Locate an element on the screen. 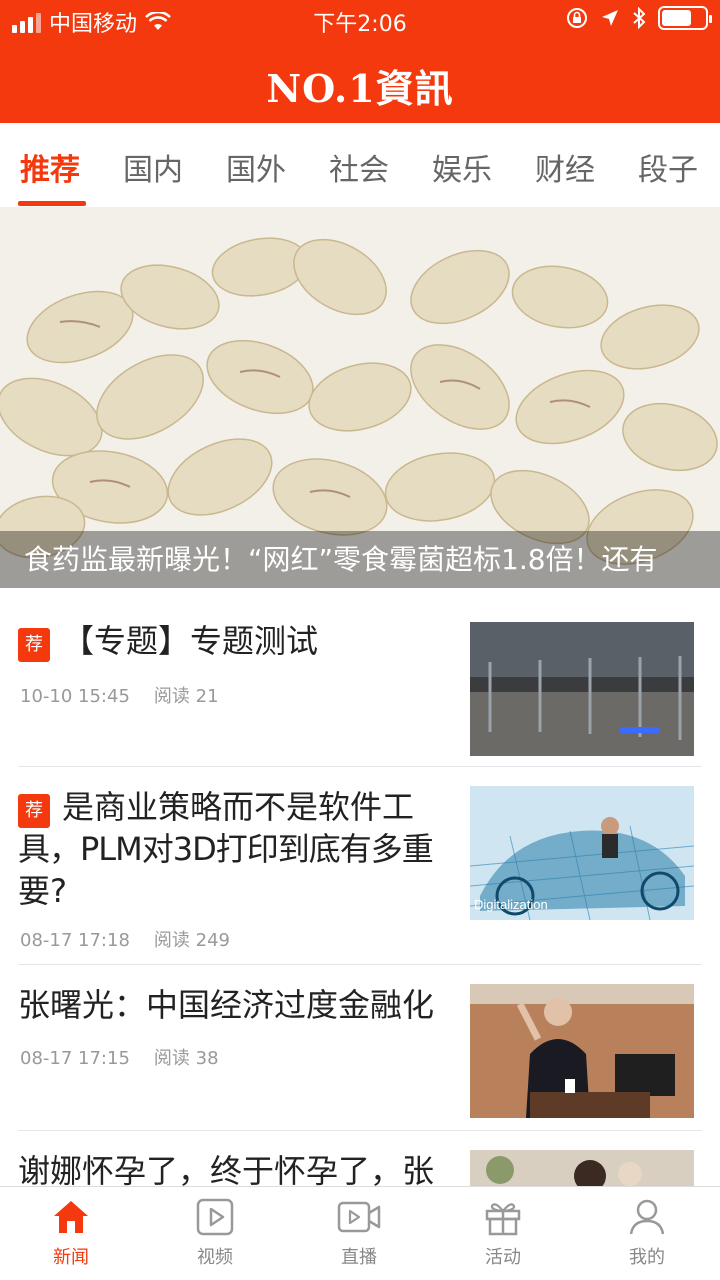  tab-recommend: 推荐 is located at coordinates (50, 167).